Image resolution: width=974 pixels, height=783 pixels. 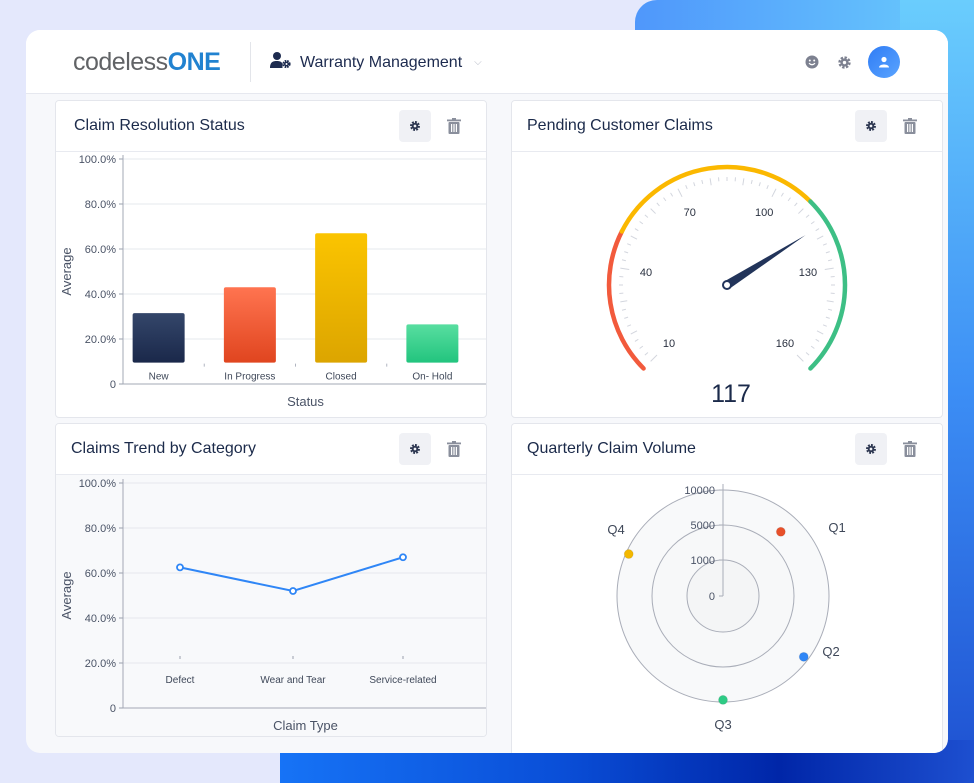 I want to click on gauge-chart: 10 40 70 100 130 160 117, so click(x=727, y=286).